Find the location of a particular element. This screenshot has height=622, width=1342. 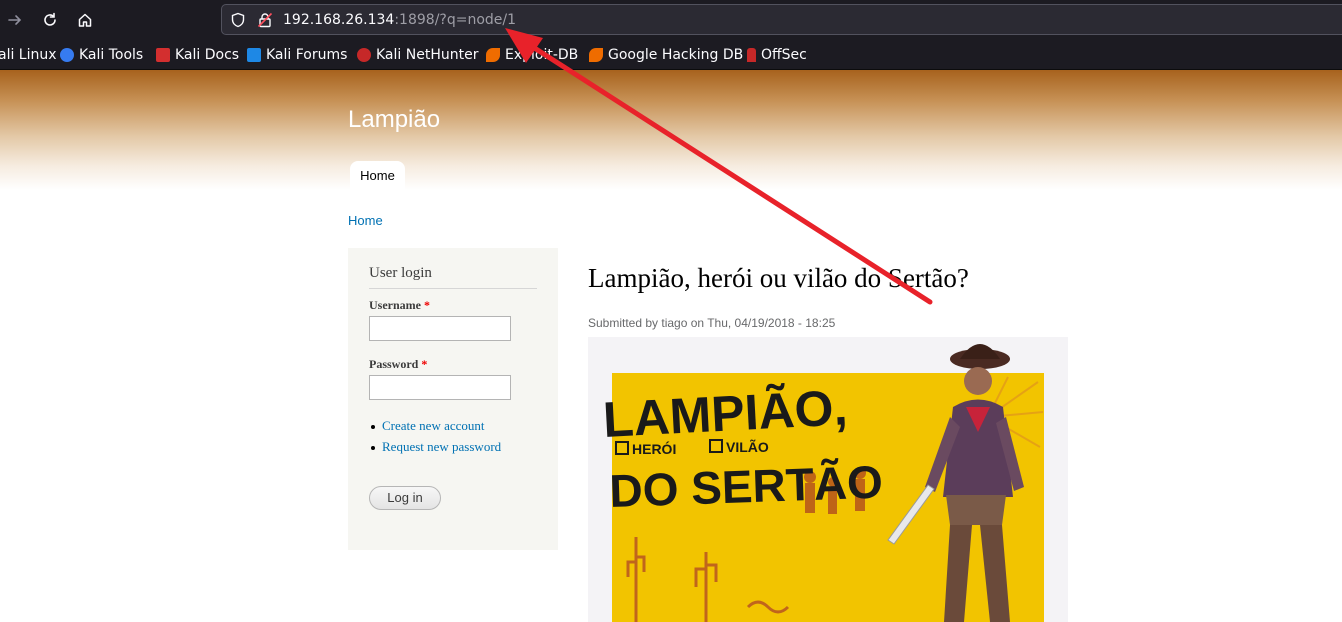

request-password-link: Request new password is located at coordinates (436, 447).